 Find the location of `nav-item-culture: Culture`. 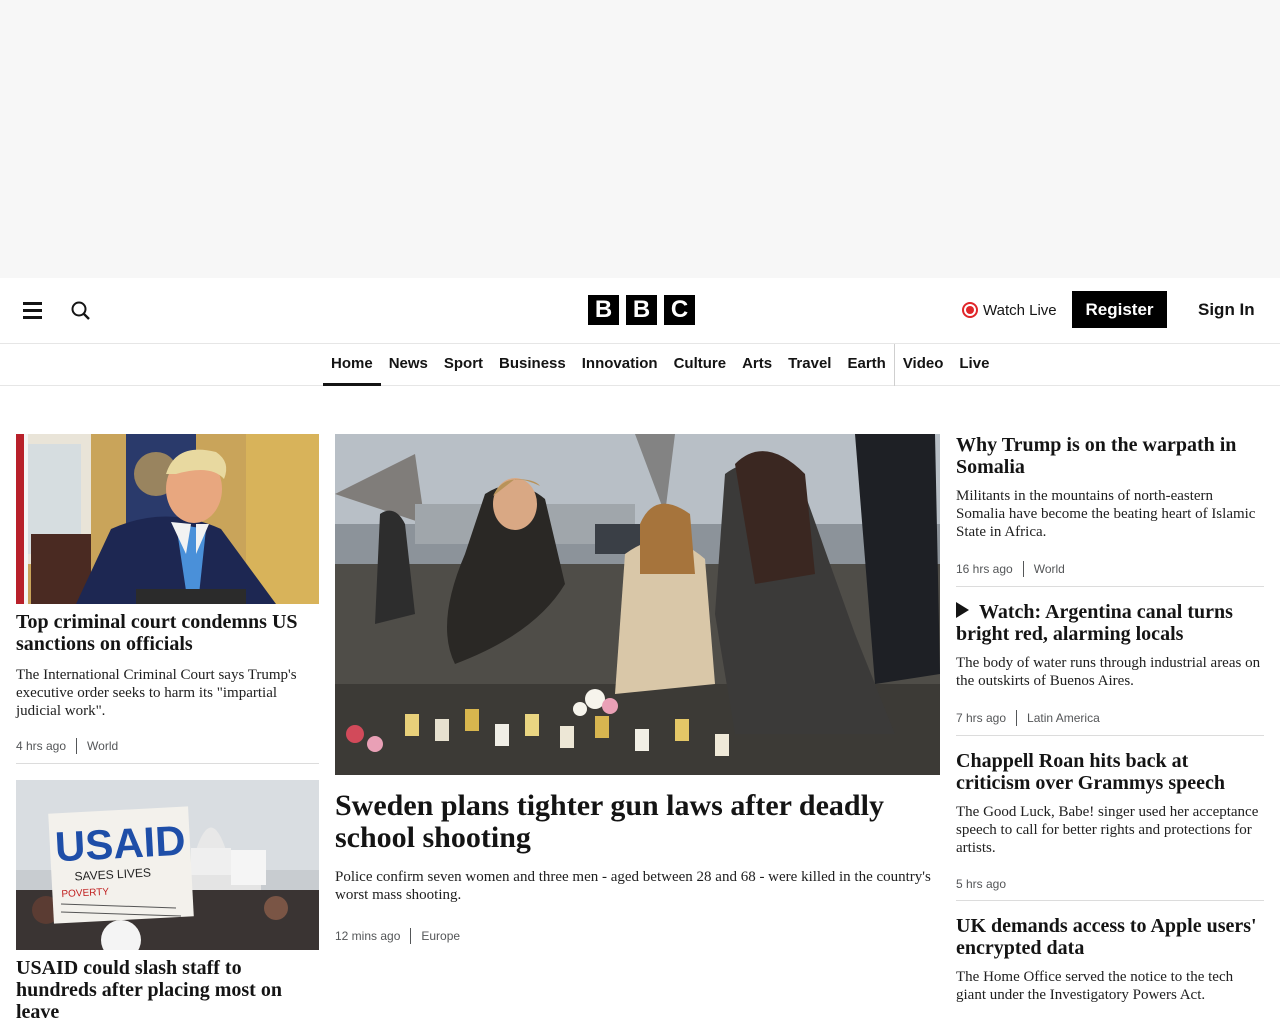

nav-item-culture: Culture is located at coordinates (700, 365).